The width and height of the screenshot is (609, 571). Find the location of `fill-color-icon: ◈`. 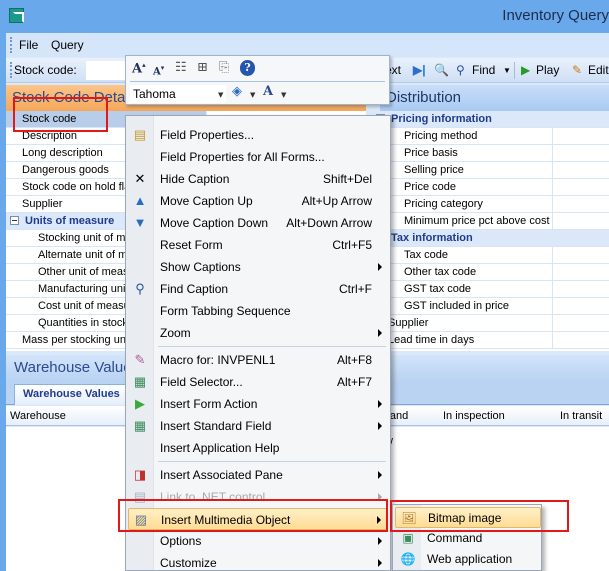

fill-color-icon: ◈ is located at coordinates (237, 92).